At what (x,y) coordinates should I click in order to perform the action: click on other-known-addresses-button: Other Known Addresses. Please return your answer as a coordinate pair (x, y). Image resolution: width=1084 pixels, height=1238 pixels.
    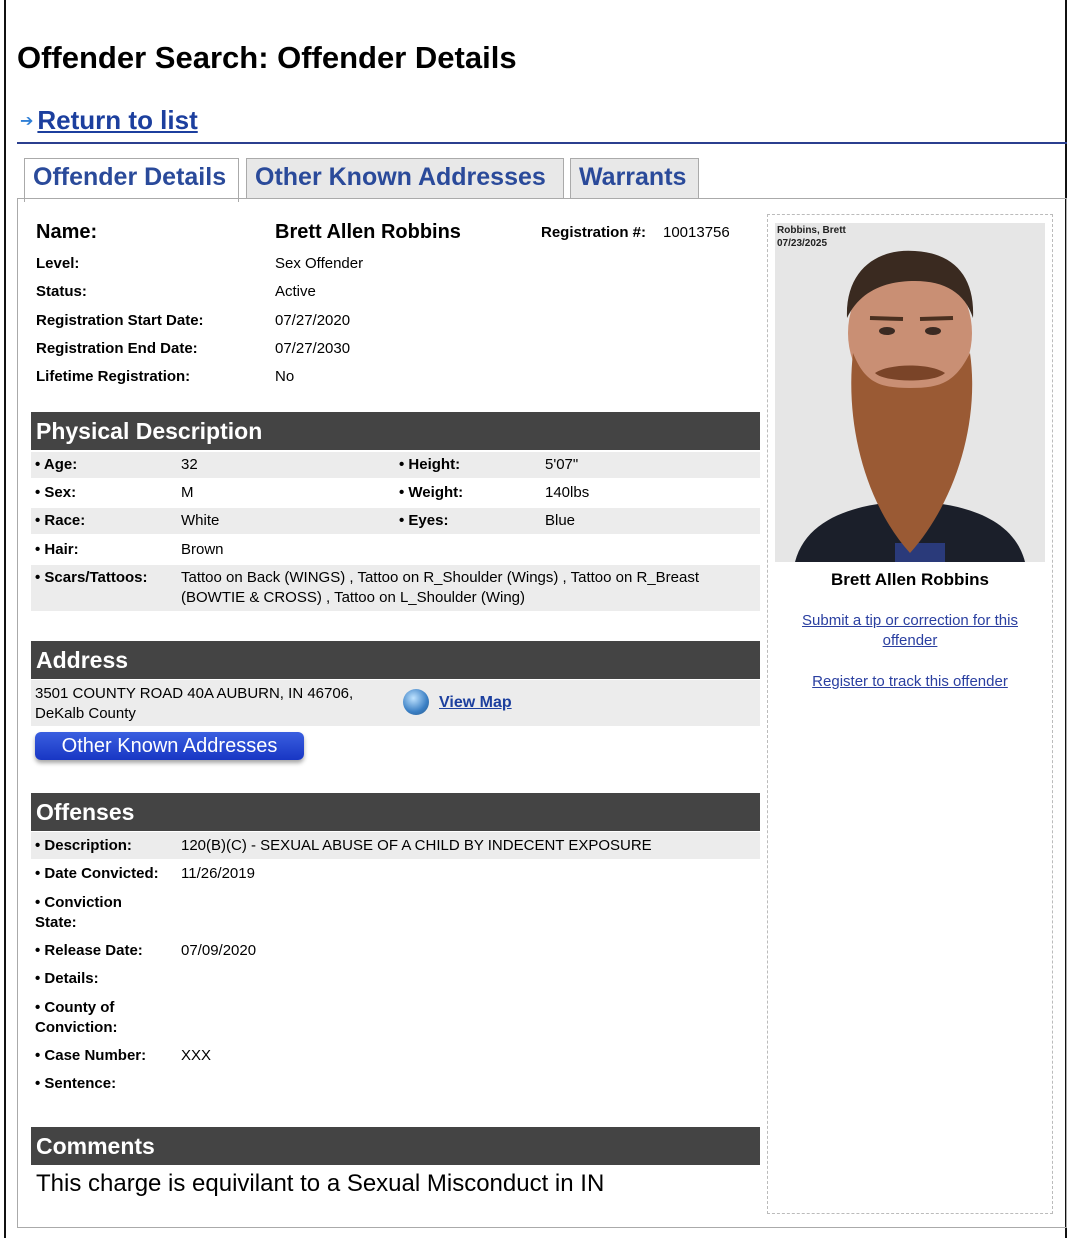
    Looking at the image, I should click on (169, 746).